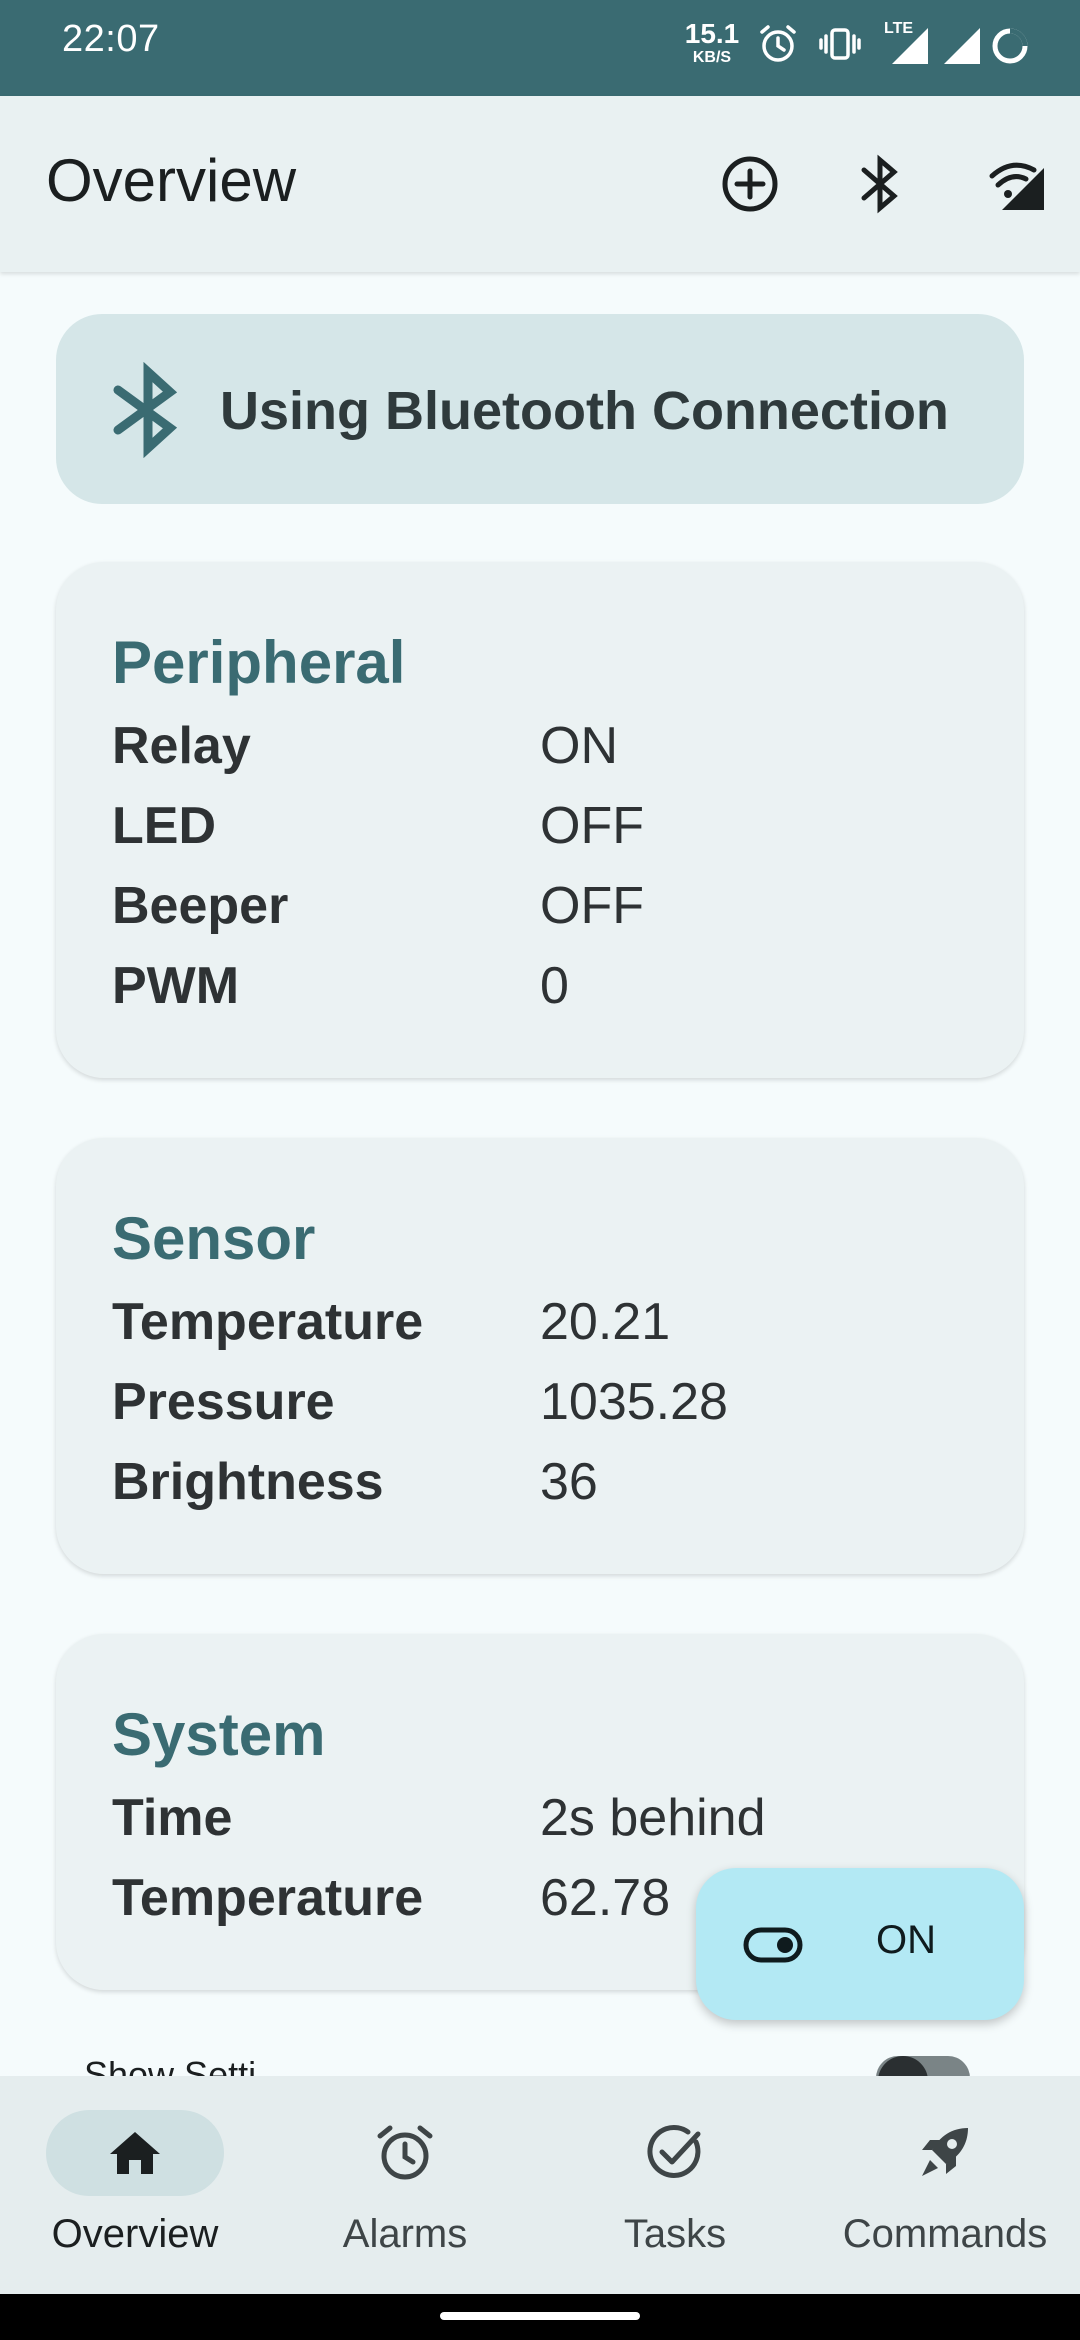 The height and width of the screenshot is (2340, 1080). What do you see at coordinates (605, 1898) in the screenshot?
I see `system-temperature-value: 62.78` at bounding box center [605, 1898].